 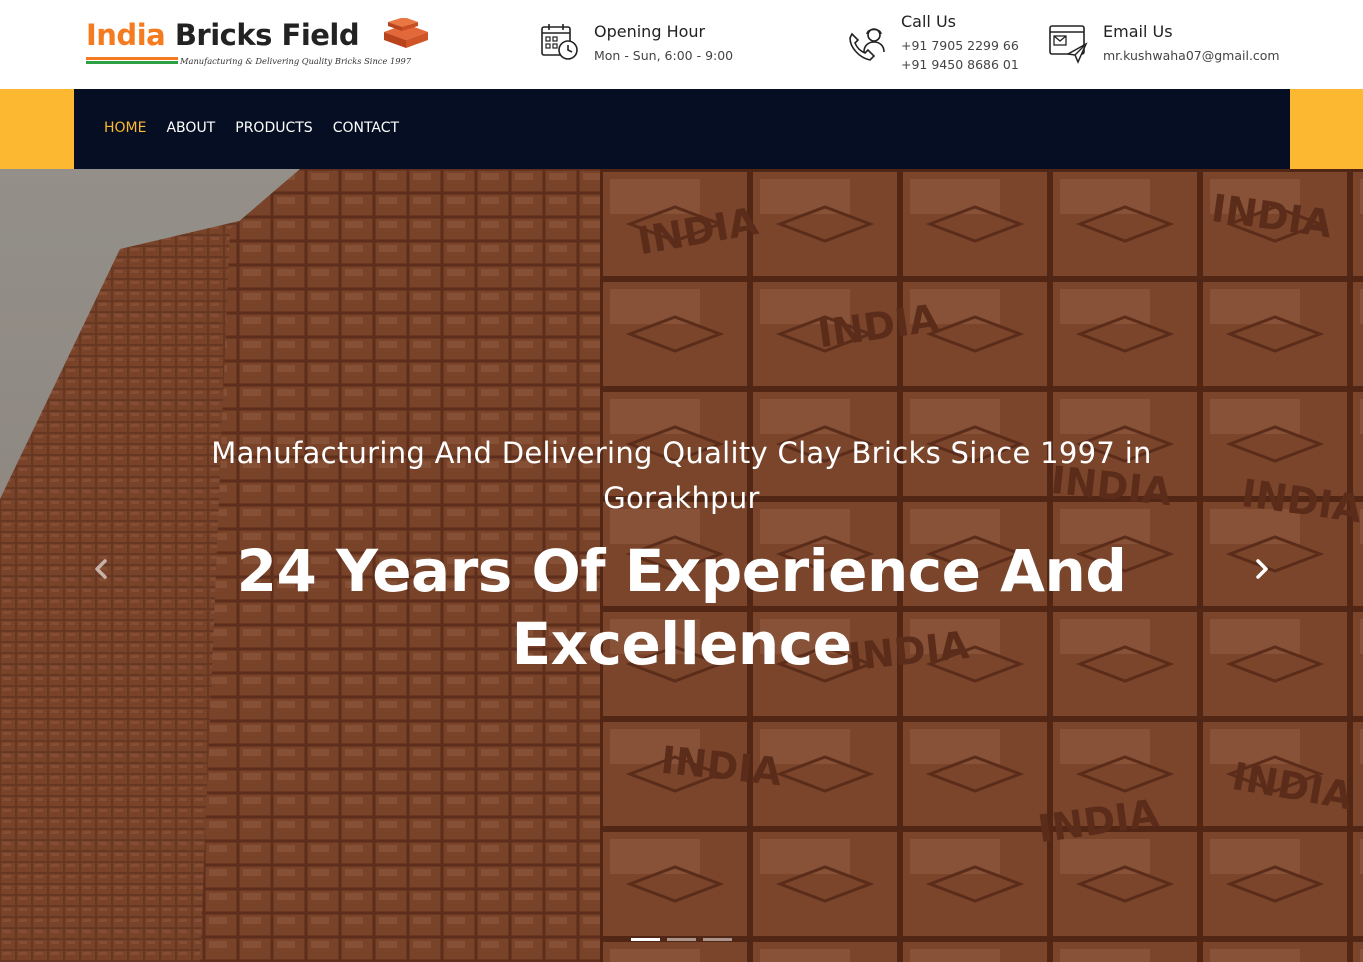 What do you see at coordinates (101, 569) in the screenshot?
I see `slider-prev-arrow-icon` at bounding box center [101, 569].